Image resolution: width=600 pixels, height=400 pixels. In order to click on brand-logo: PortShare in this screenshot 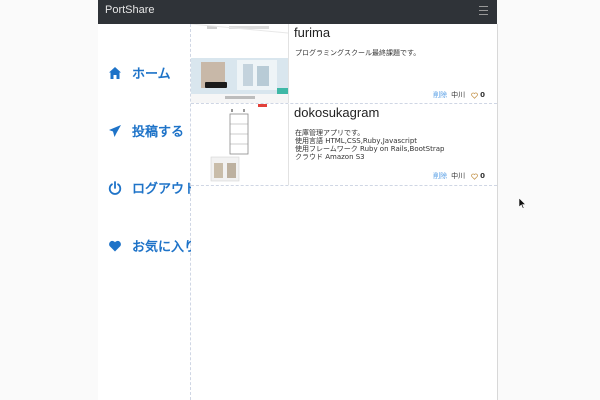, I will do `click(130, 10)`.